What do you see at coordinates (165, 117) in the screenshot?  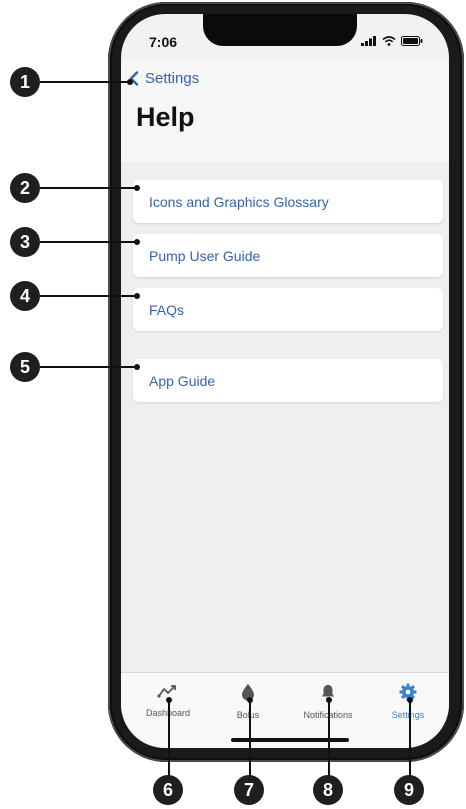 I see `page-title: Help` at bounding box center [165, 117].